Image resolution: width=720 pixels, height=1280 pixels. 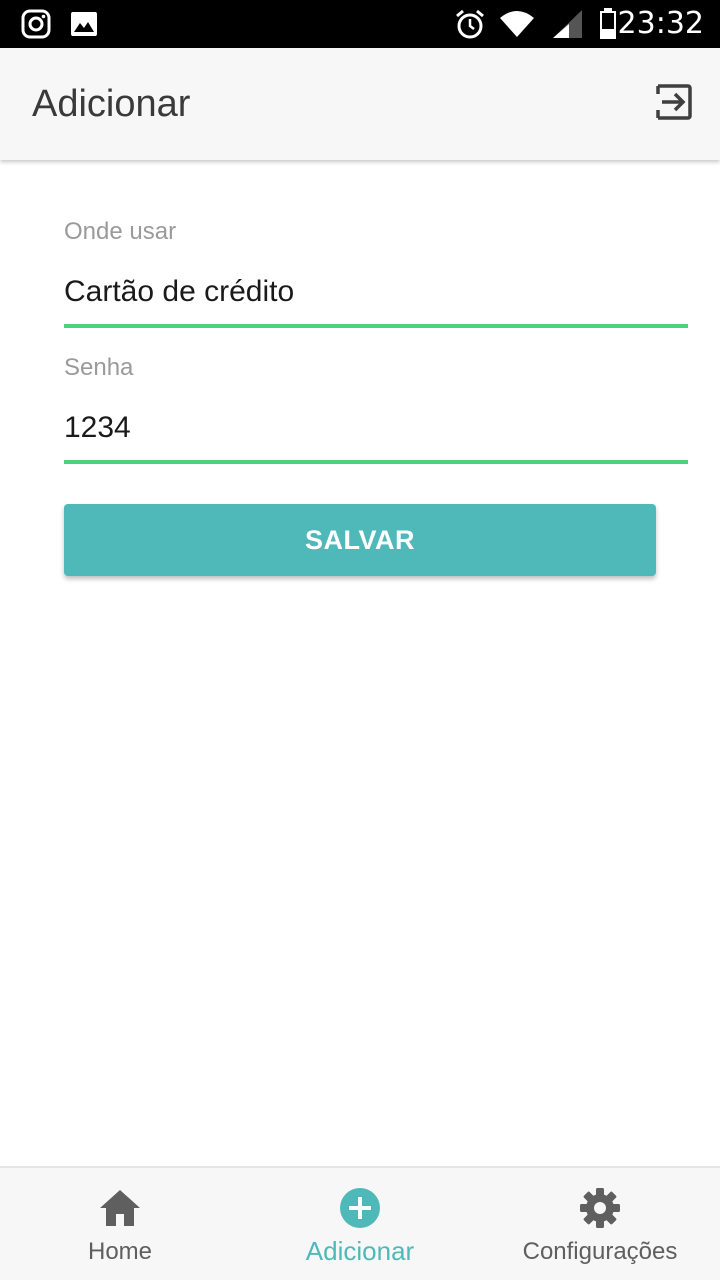 I want to click on nav-label-home: Home, so click(x=120, y=1251).